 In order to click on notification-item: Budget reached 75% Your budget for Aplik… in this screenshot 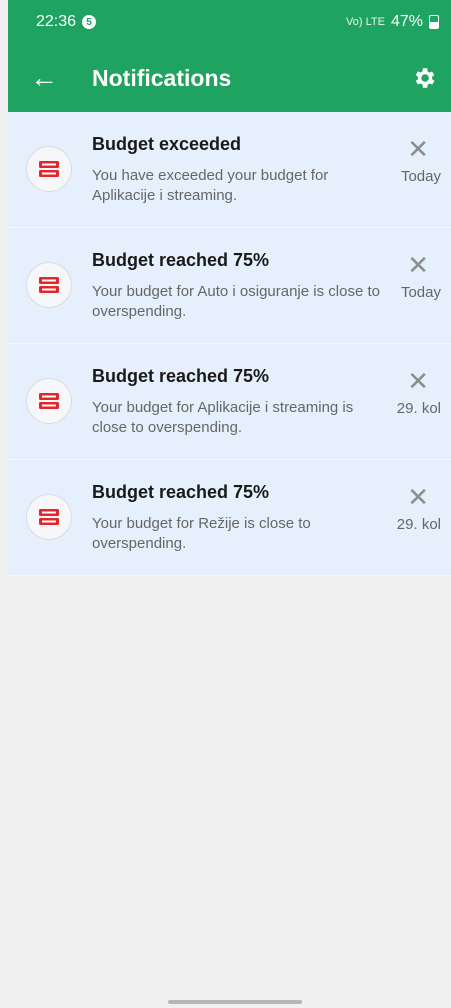, I will do `click(229, 402)`.